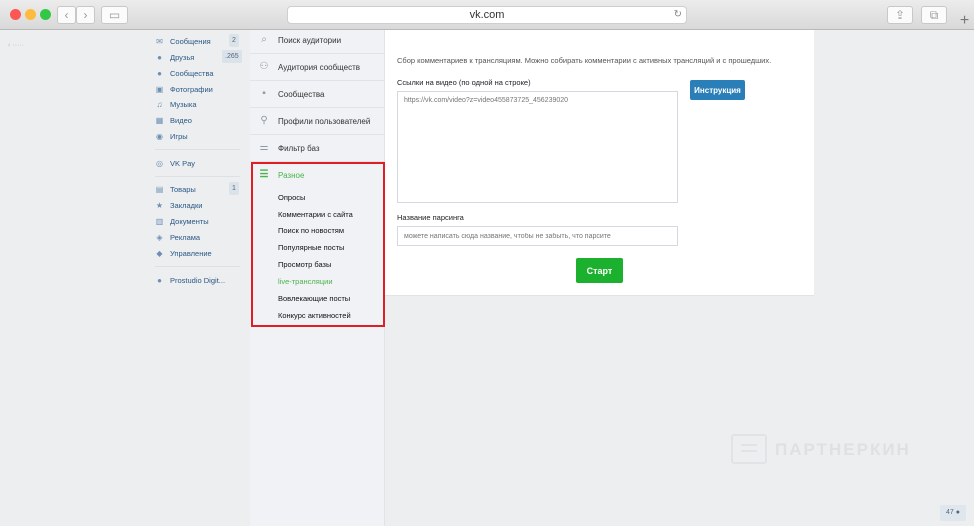  Describe the element at coordinates (309, 67) in the screenshot. I see `app-menu-item-community-audience: ⚇ Аудитория сообществ` at that location.